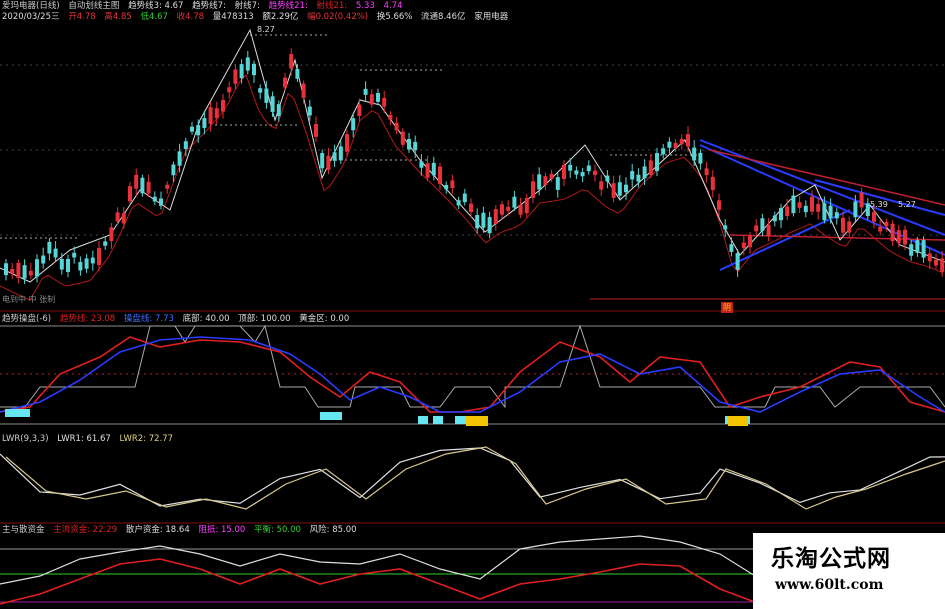  I want to click on main-capital-line, so click(380, 581).